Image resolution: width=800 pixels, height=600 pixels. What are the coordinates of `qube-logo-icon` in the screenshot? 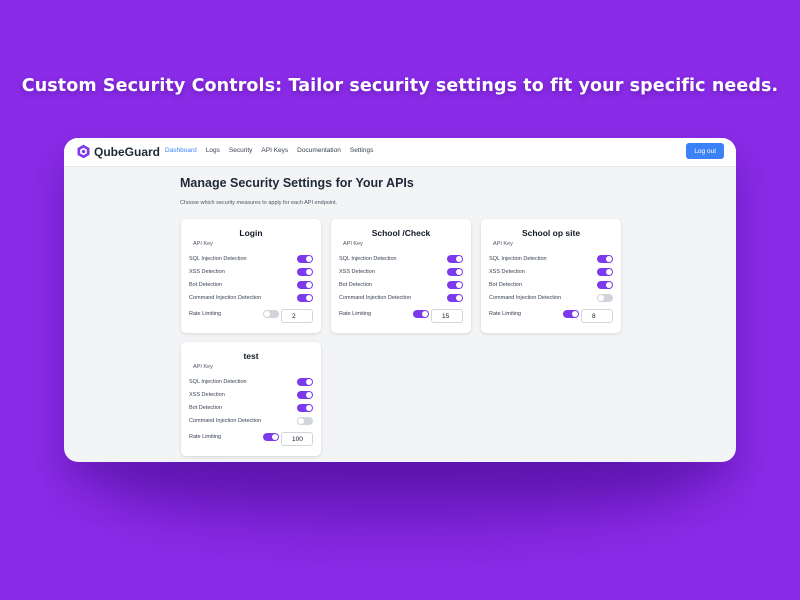 It's located at (83, 151).